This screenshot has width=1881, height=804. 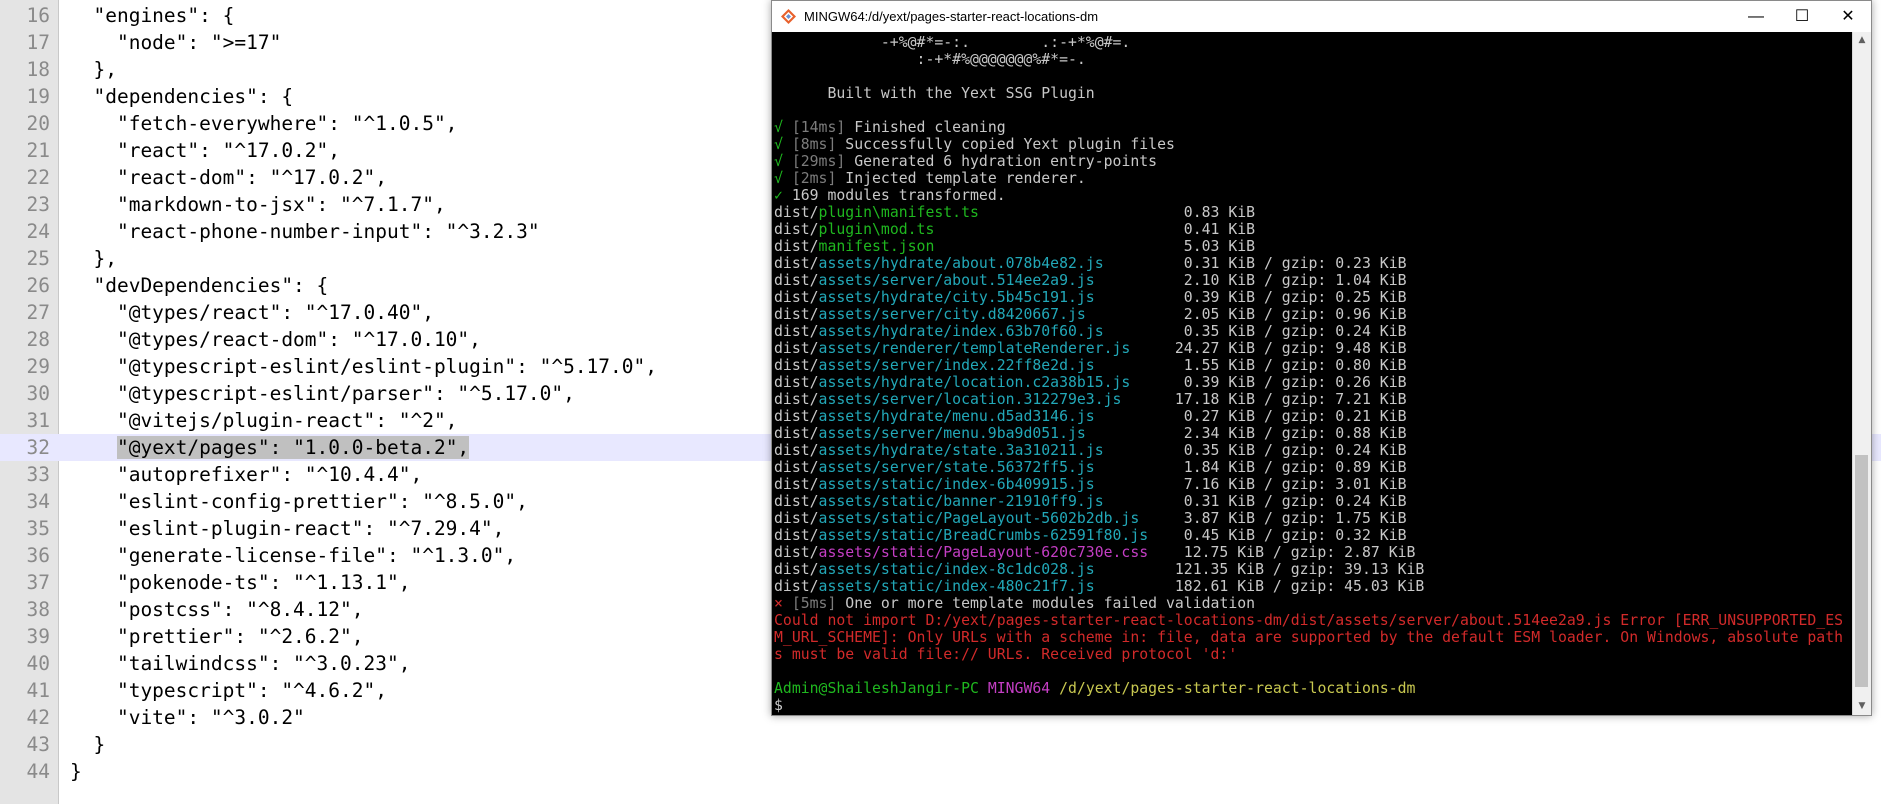 What do you see at coordinates (38, 177) in the screenshot?
I see `line-number: 22` at bounding box center [38, 177].